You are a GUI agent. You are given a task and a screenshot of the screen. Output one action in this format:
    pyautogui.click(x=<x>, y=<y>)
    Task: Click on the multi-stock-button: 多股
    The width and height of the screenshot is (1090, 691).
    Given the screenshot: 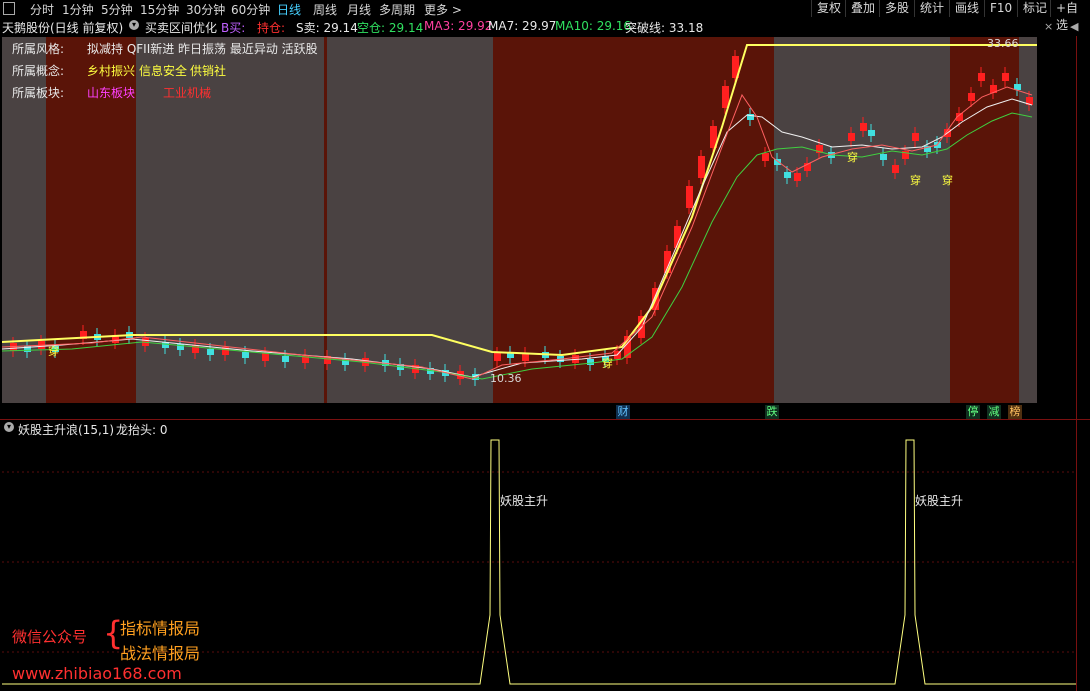 What is the action you would take?
    pyautogui.click(x=896, y=8)
    